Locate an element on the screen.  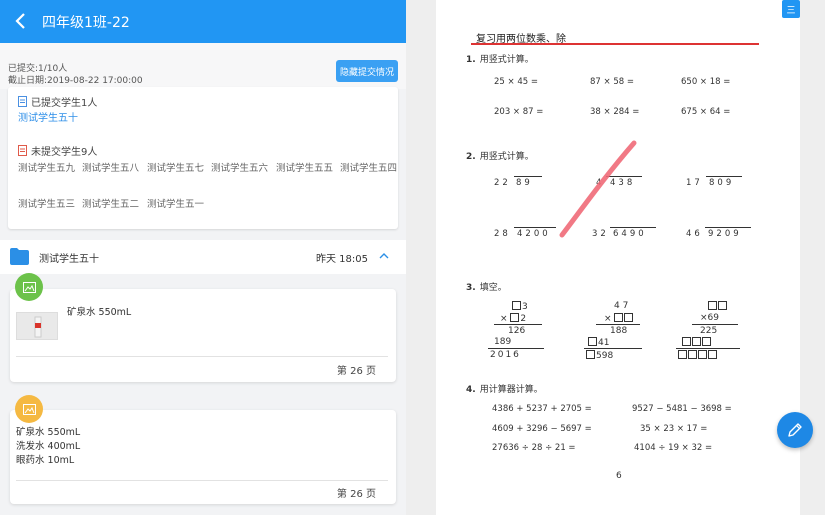
problem: 675 × 64 = is located at coordinates (706, 112).